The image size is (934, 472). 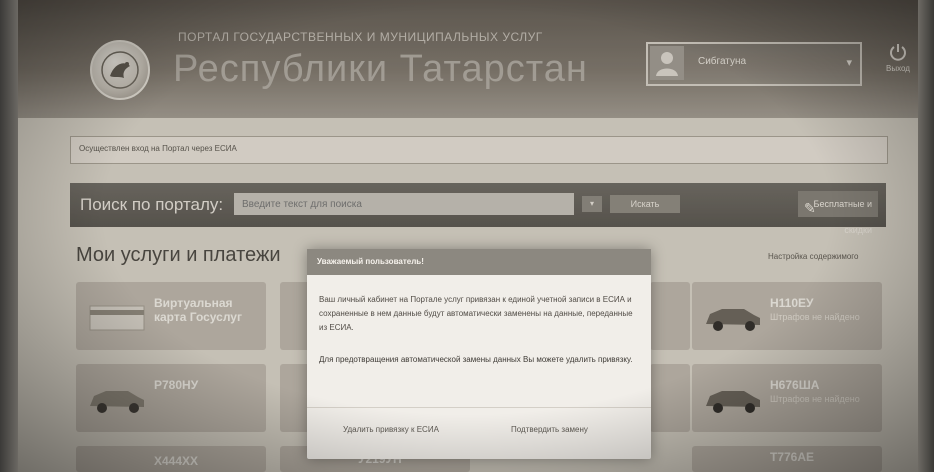 I want to click on dialog-header: Уважаемый пользователь!, so click(x=479, y=262).